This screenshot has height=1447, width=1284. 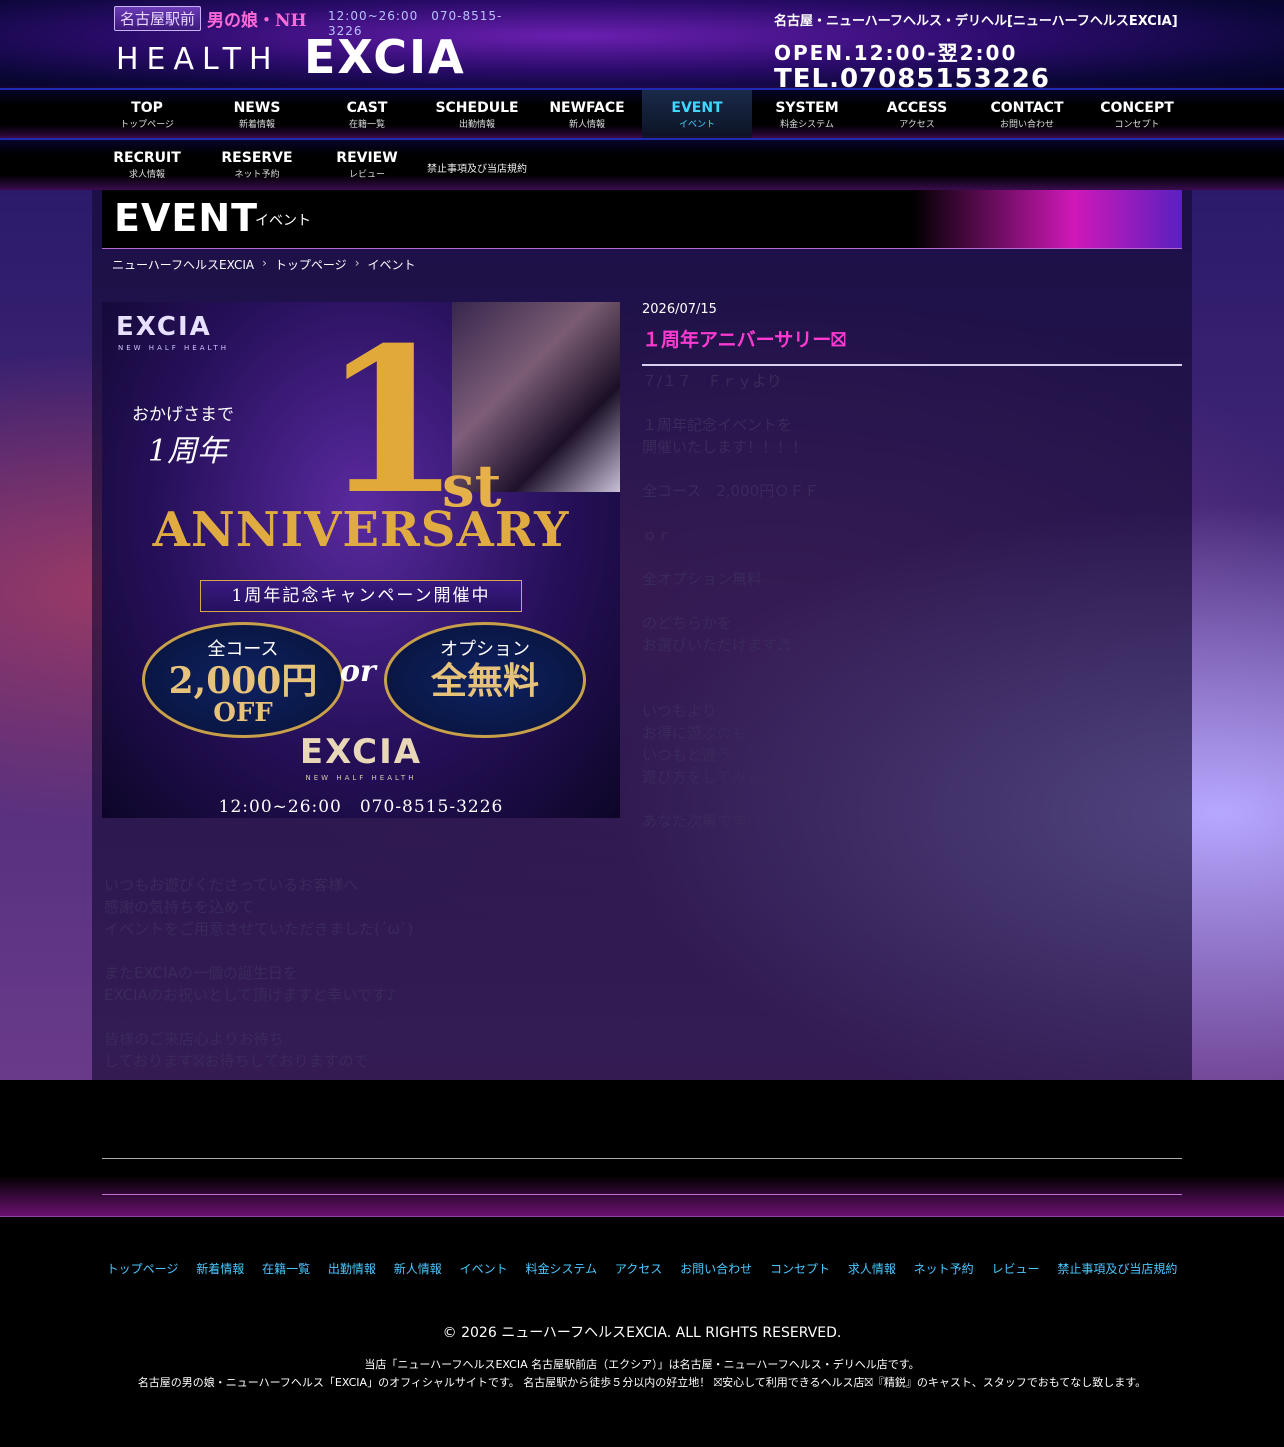 I want to click on banner-thanks: おかげさまで, so click(x=183, y=415).